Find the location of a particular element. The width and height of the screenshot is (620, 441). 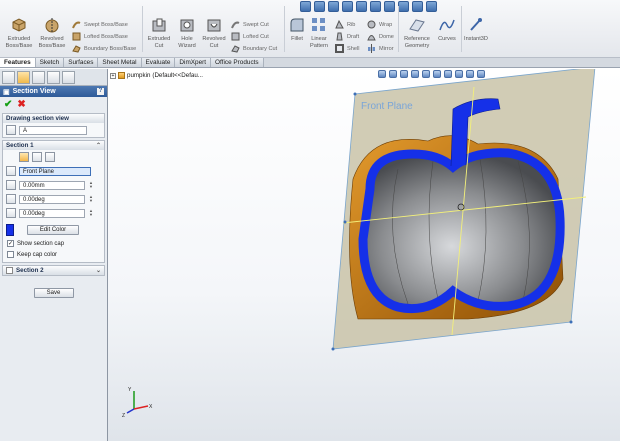

section-label-icon is located at coordinates (11, 130).